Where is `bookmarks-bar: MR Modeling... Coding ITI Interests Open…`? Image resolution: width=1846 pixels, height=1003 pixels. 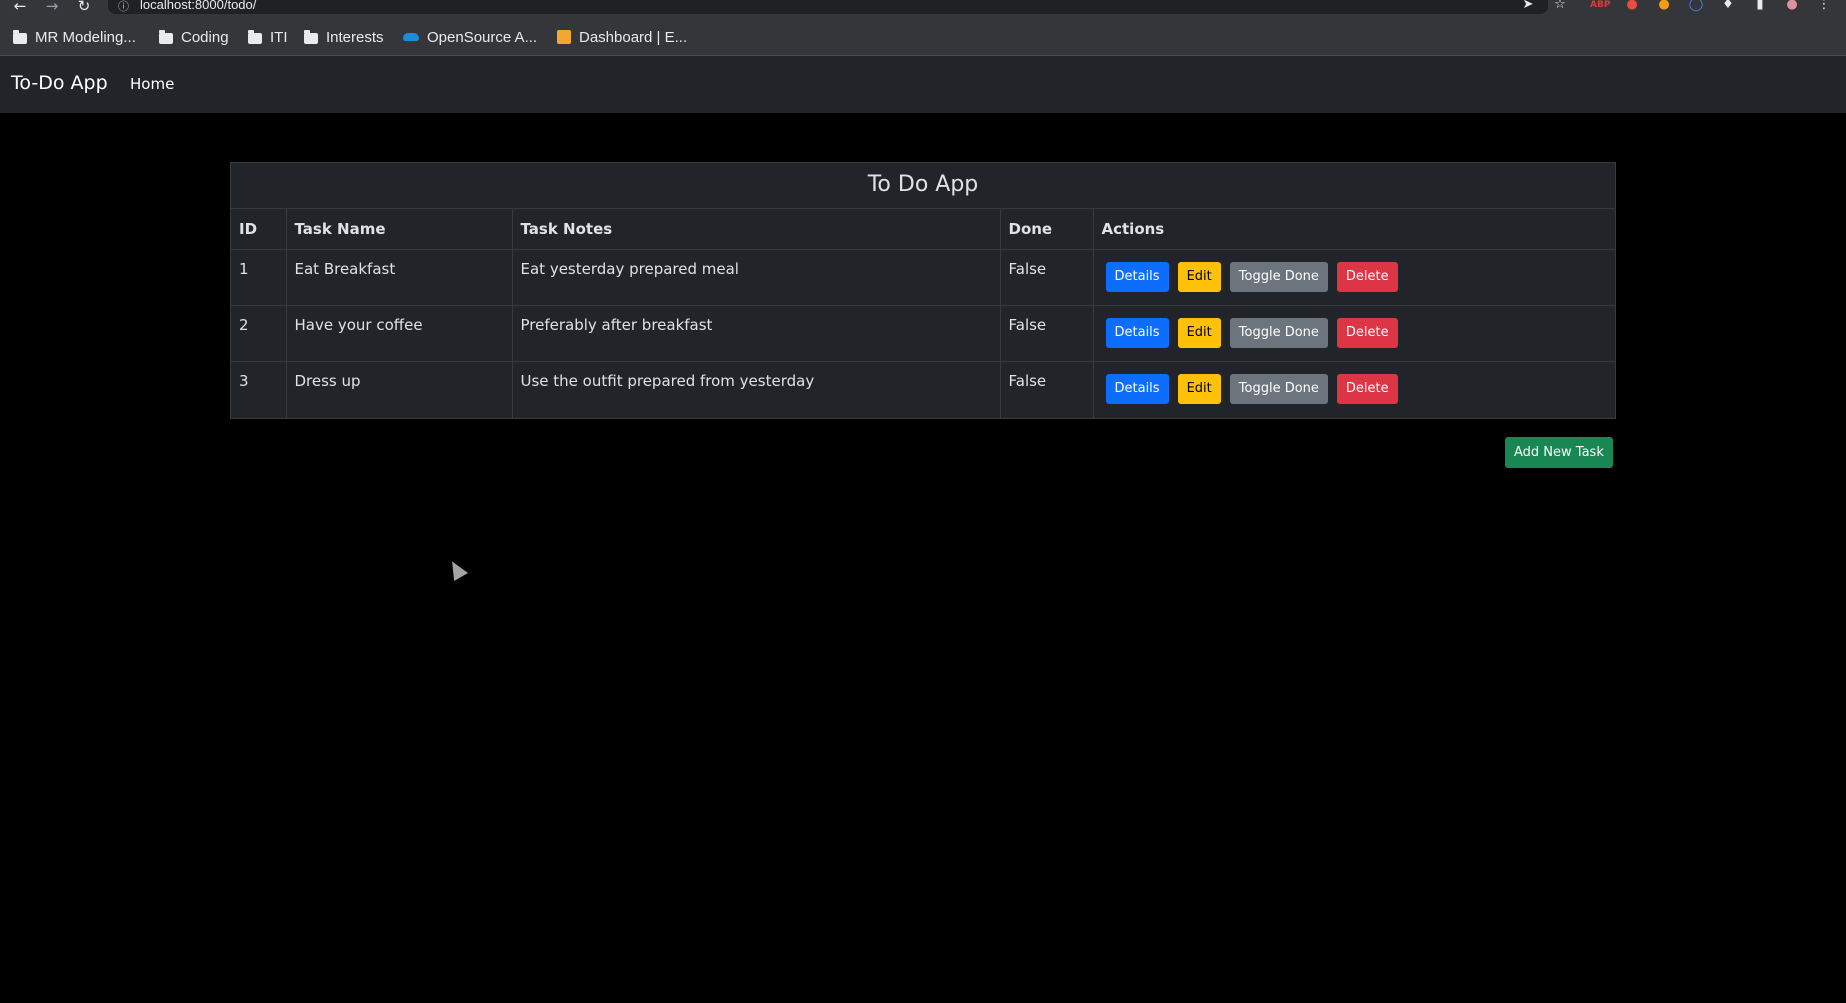 bookmarks-bar: MR Modeling... Coding ITI Interests Open… is located at coordinates (923, 37).